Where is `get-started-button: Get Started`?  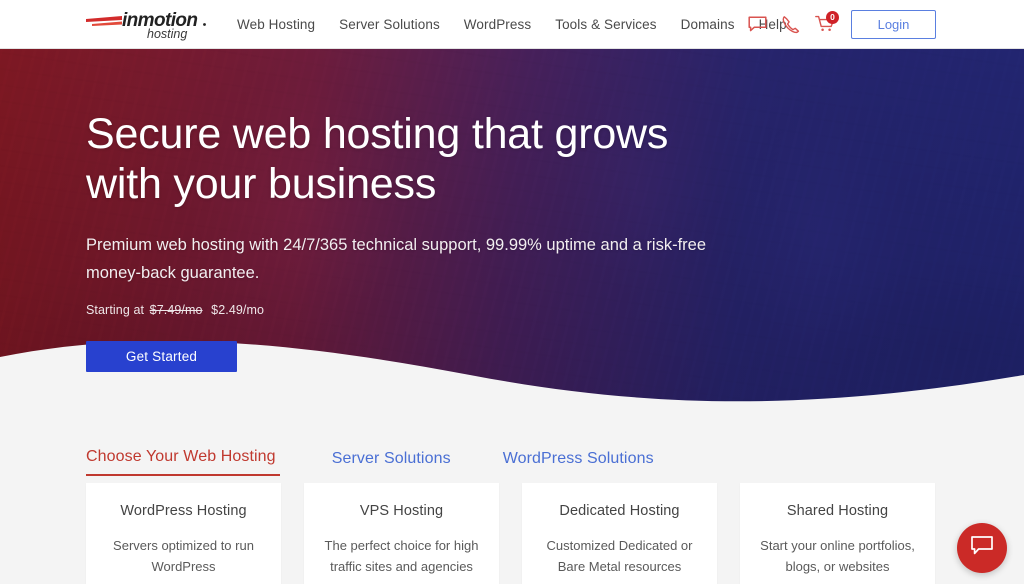
get-started-button: Get Started is located at coordinates (161, 356).